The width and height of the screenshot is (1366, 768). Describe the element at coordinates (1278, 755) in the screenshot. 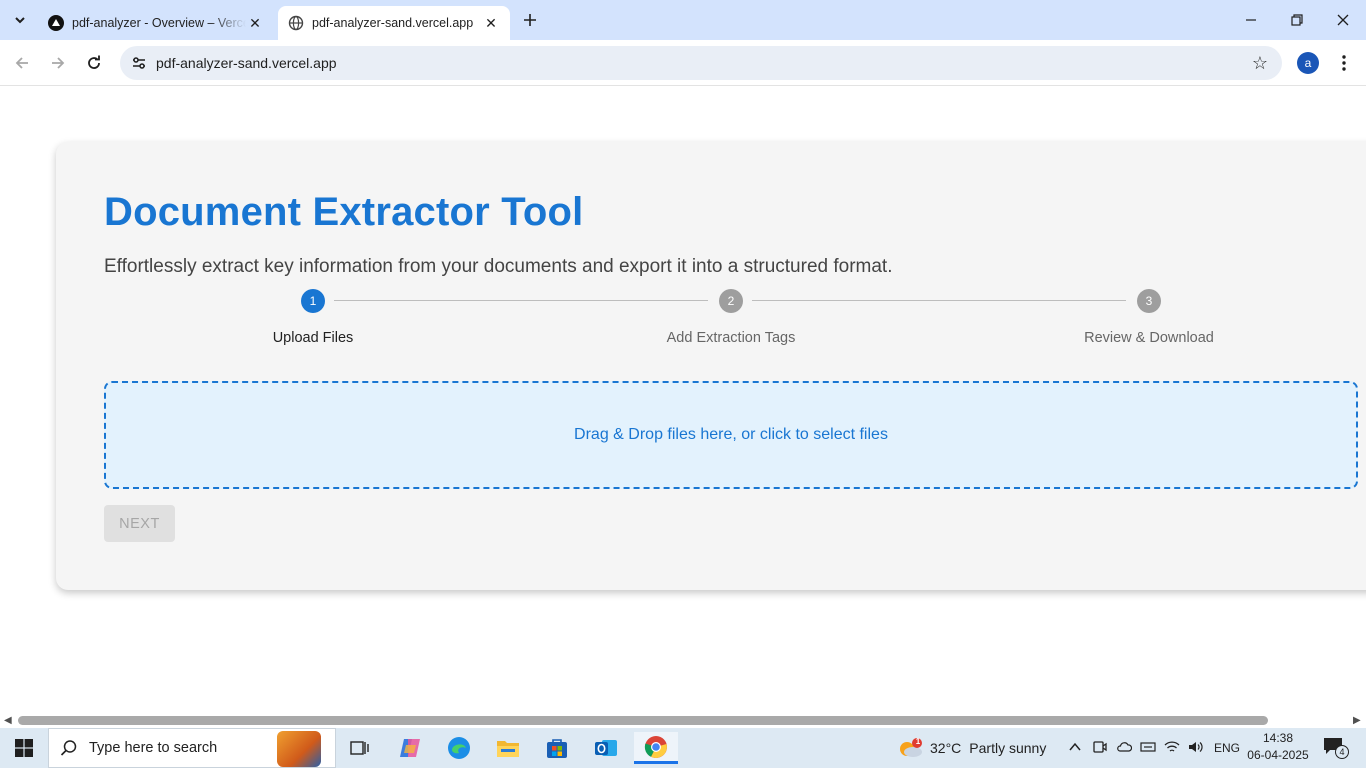

I see `clock-date: 06-04-2025` at that location.